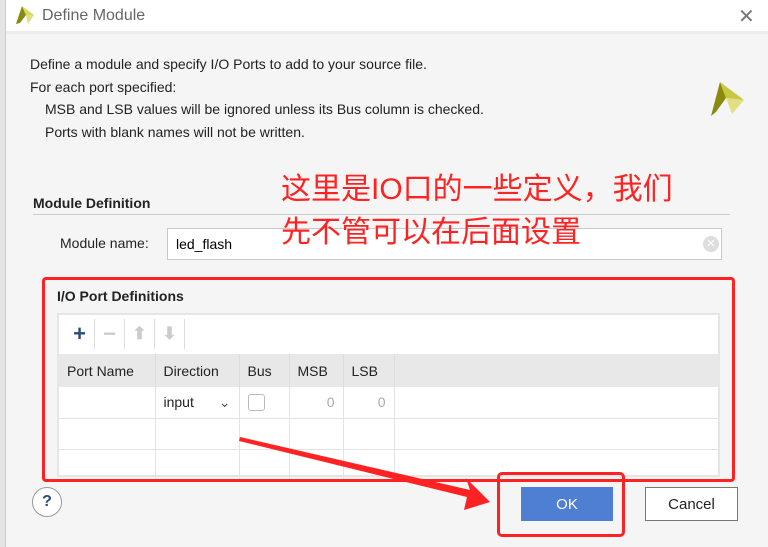 The width and height of the screenshot is (768, 547). I want to click on annotation-highlight-box, so click(561, 504).